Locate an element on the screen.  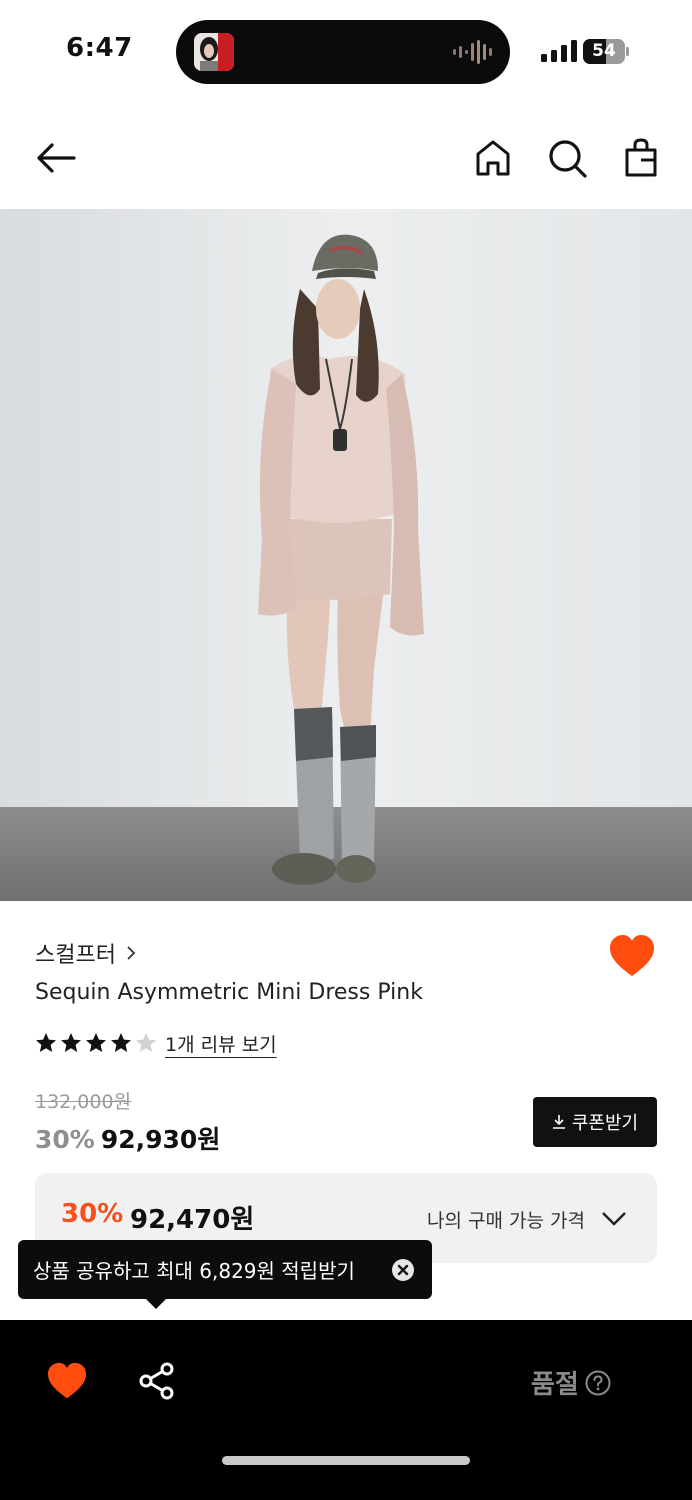
battery-icon: 54 is located at coordinates (606, 51).